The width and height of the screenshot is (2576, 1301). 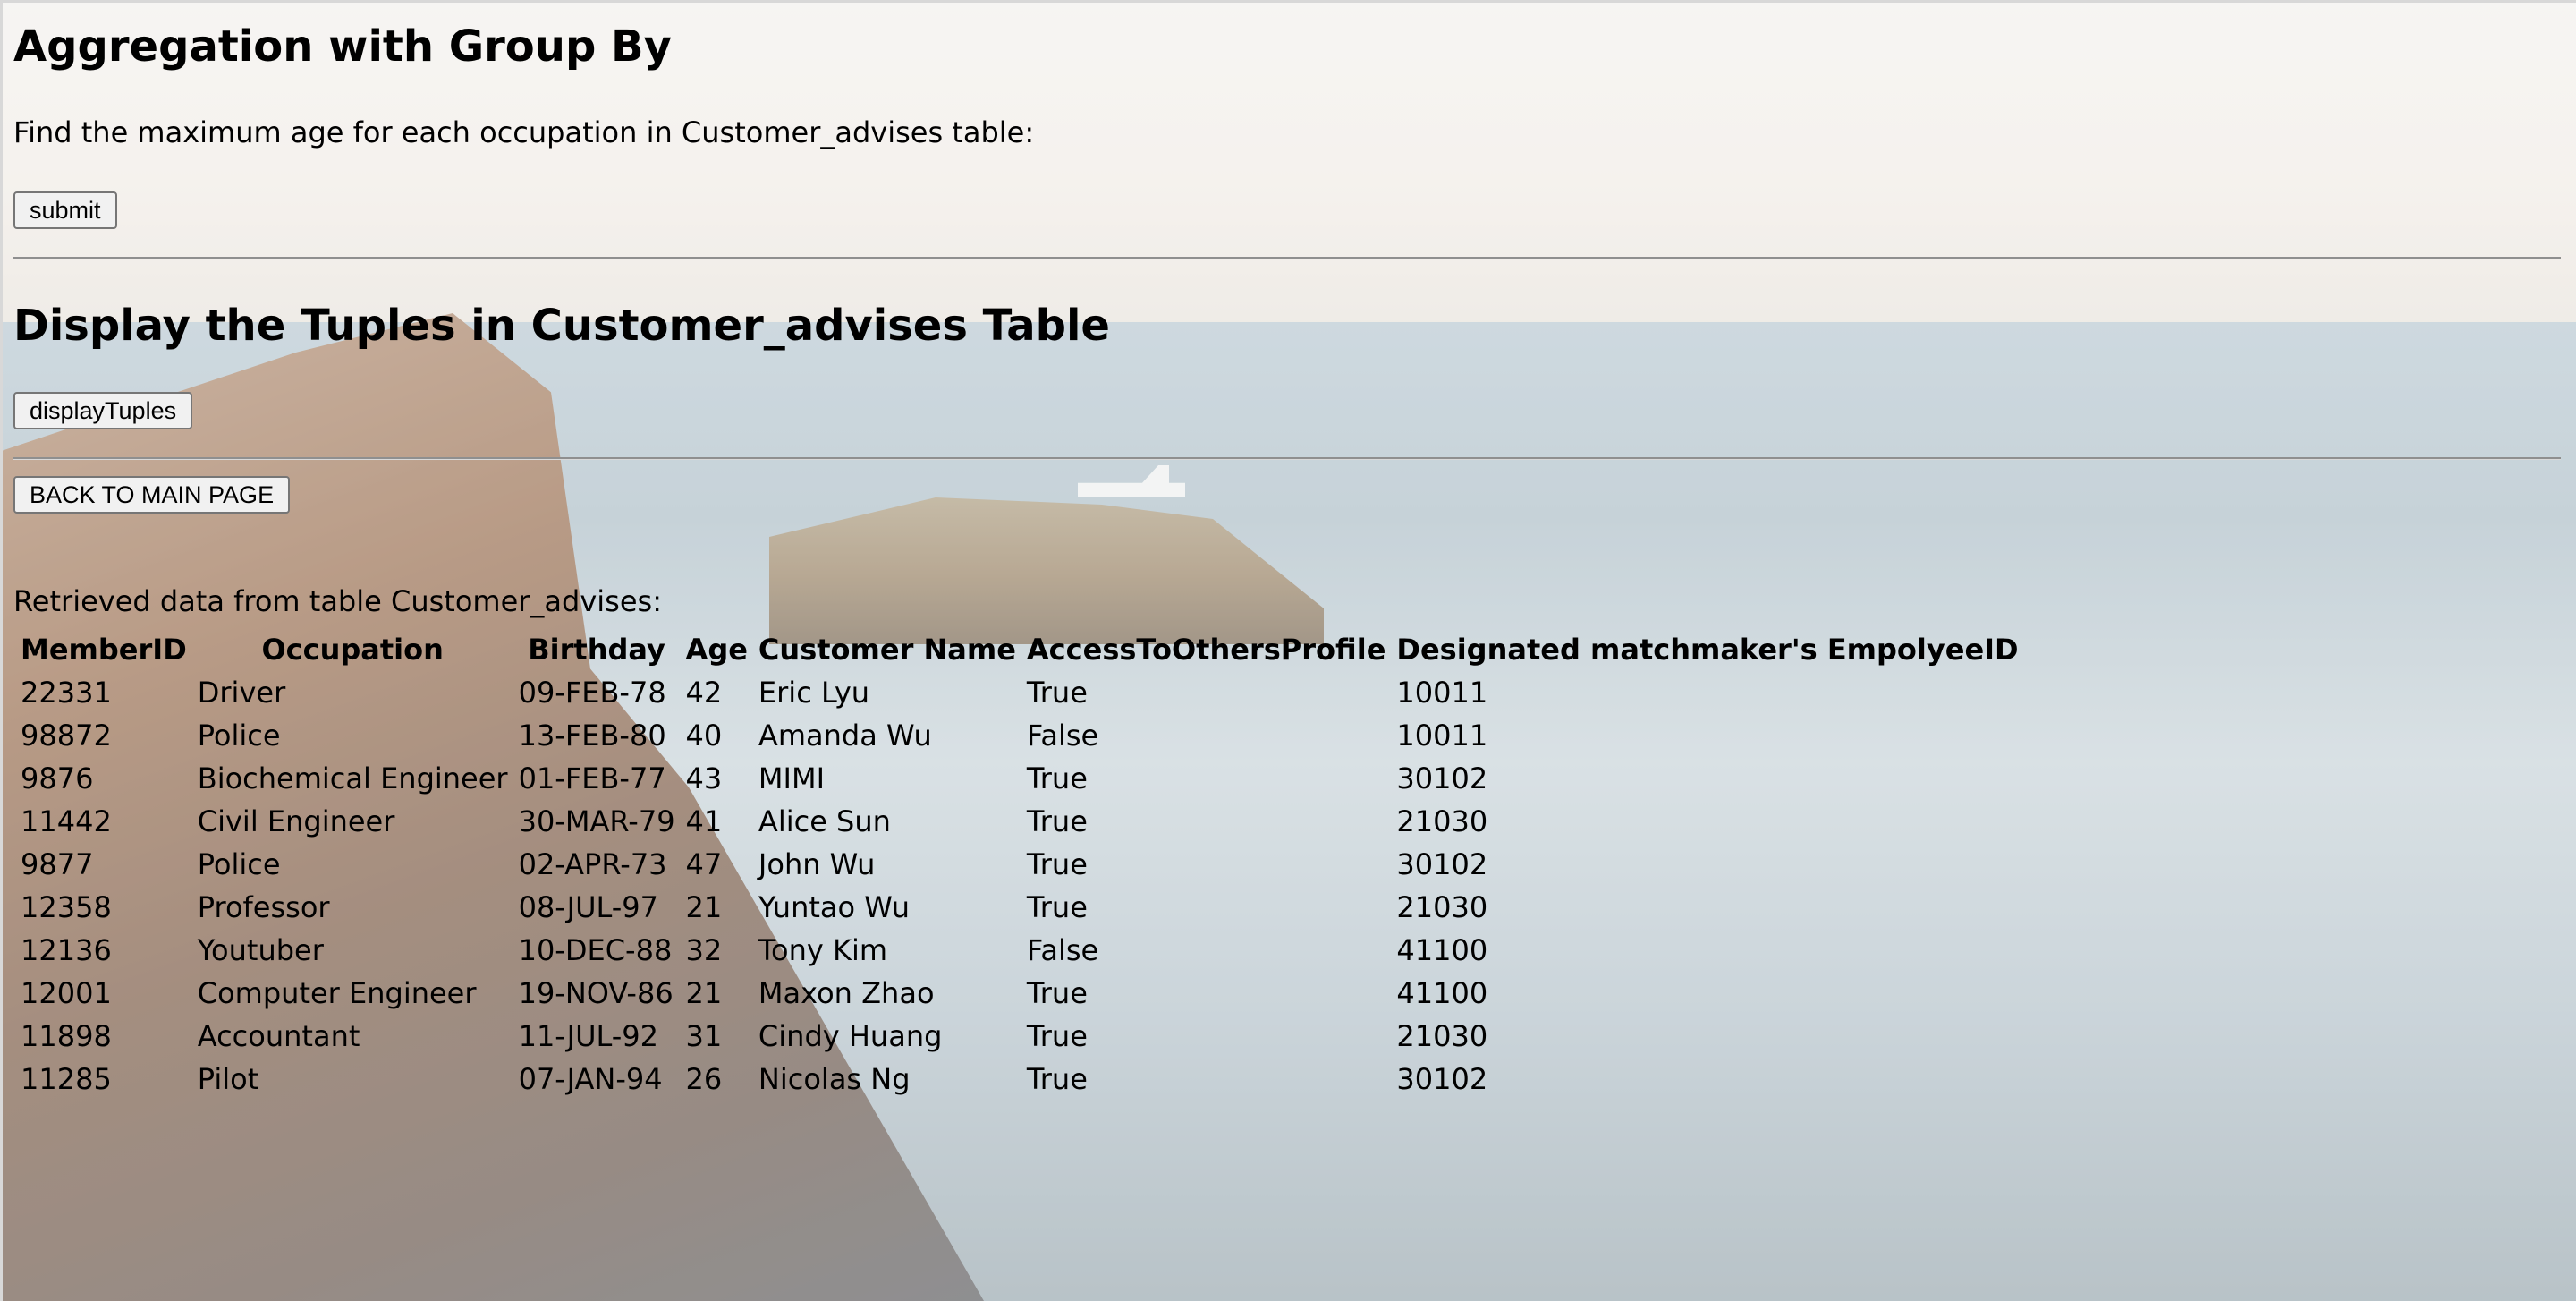 What do you see at coordinates (66, 821) in the screenshot?
I see `table-cell: 11442` at bounding box center [66, 821].